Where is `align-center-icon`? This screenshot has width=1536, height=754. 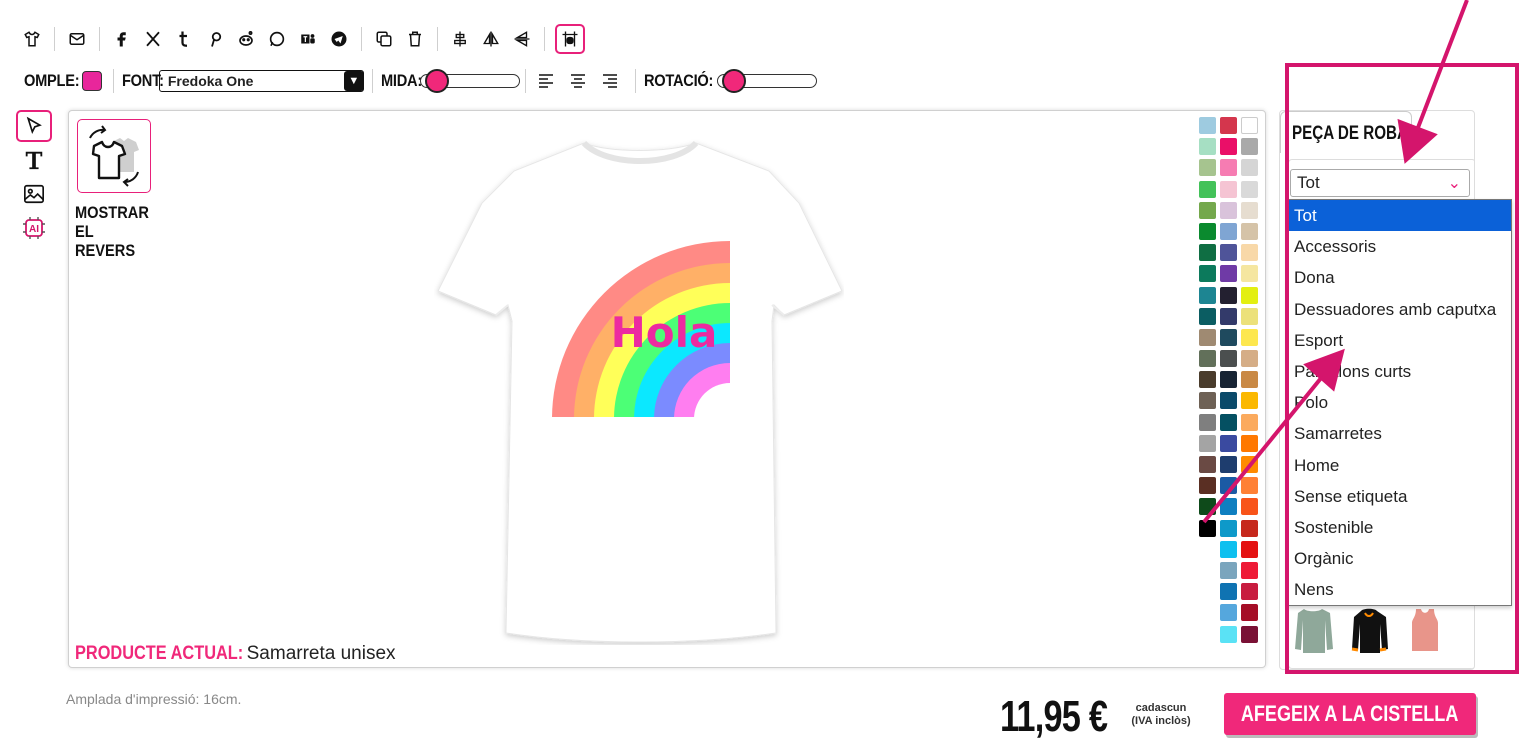 align-center-icon is located at coordinates (460, 39).